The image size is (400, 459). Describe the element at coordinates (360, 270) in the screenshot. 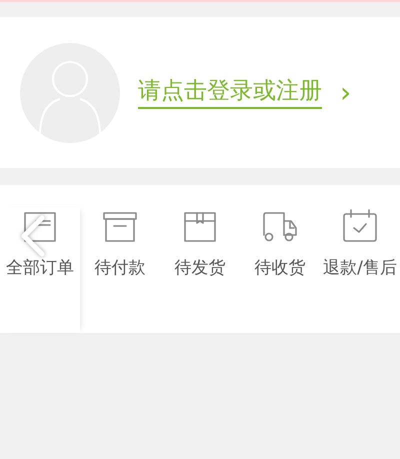

I see `order-tab: 退款/售后` at that location.